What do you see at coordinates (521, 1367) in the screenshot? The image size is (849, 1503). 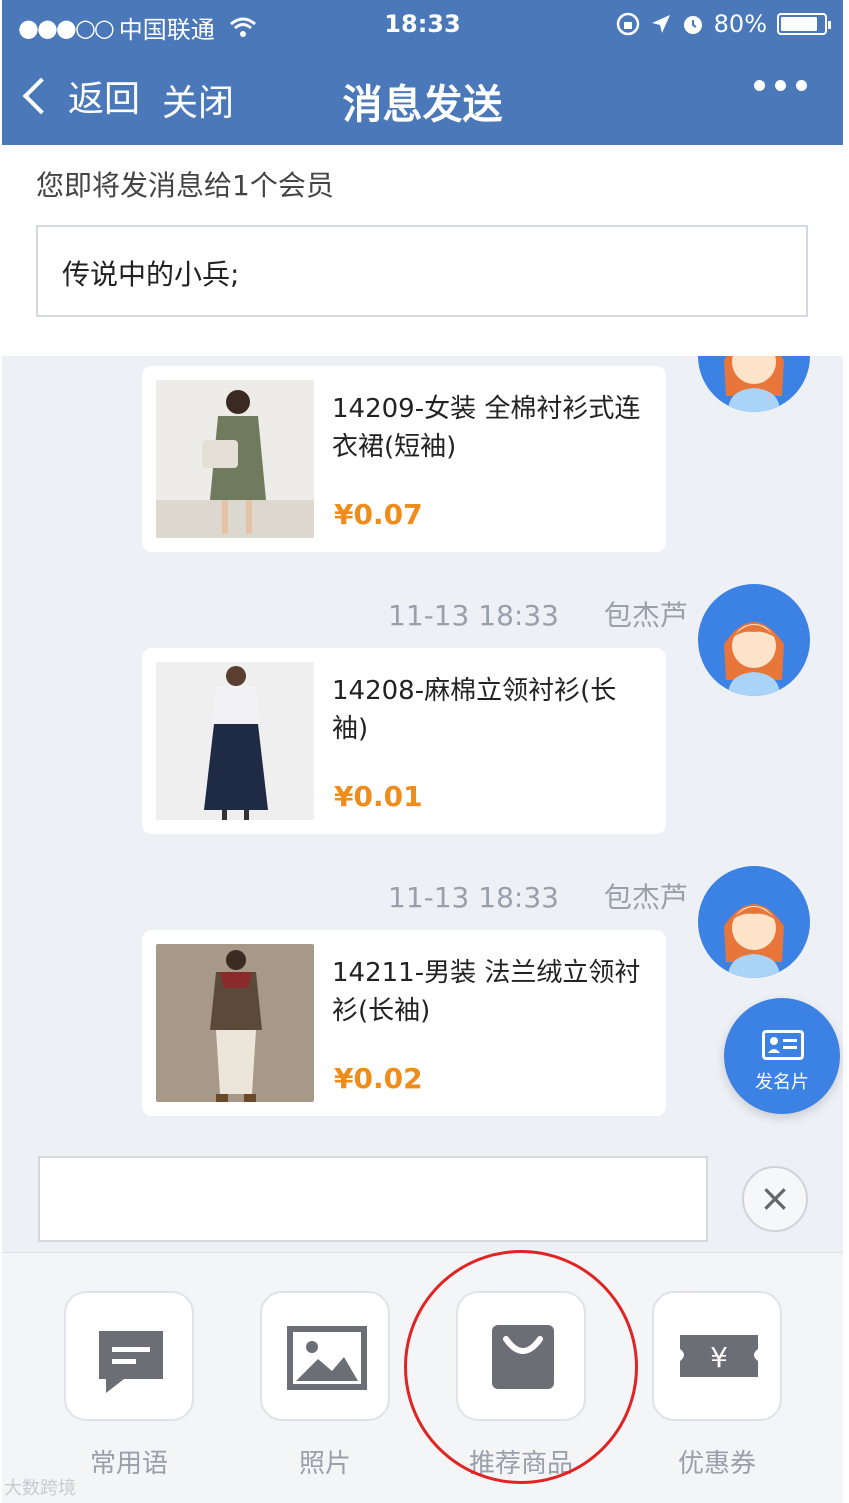 I see `highlight-annotation` at bounding box center [521, 1367].